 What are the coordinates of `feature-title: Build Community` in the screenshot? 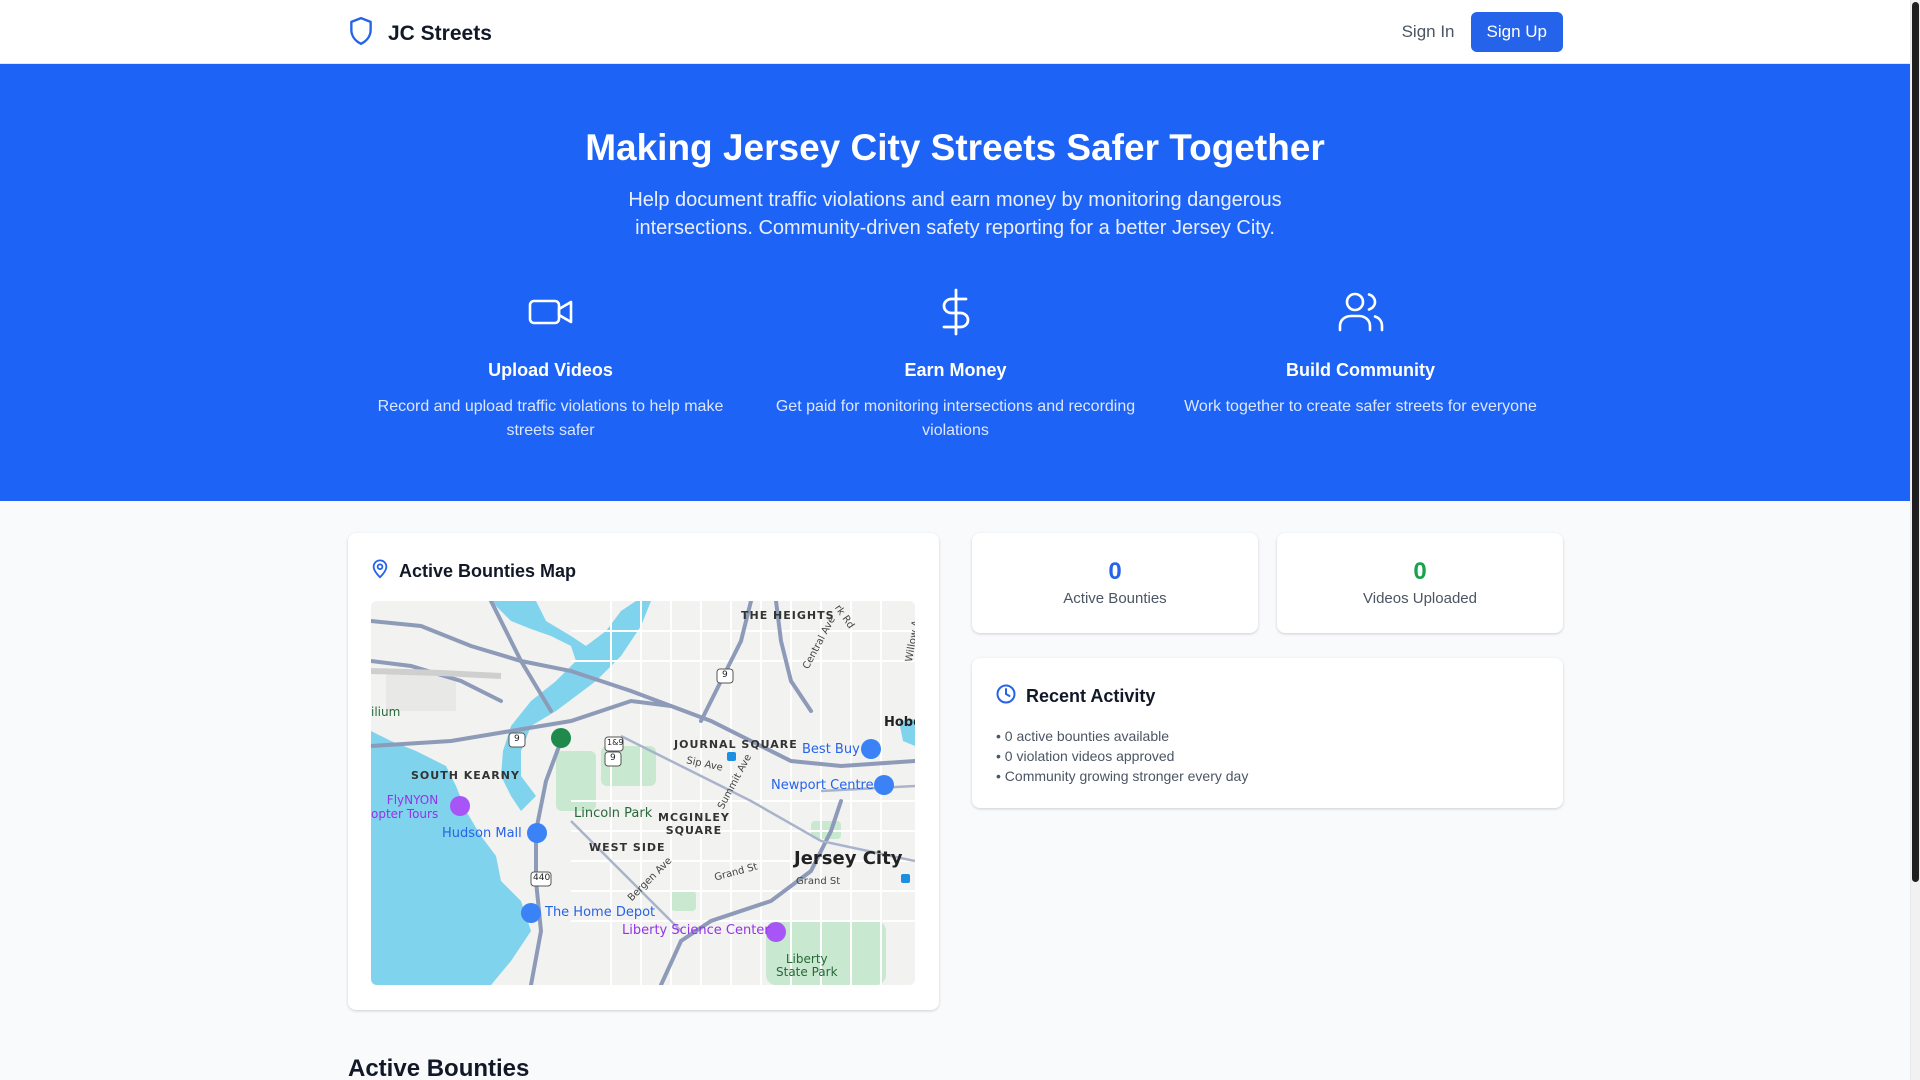 It's located at (1360, 370).